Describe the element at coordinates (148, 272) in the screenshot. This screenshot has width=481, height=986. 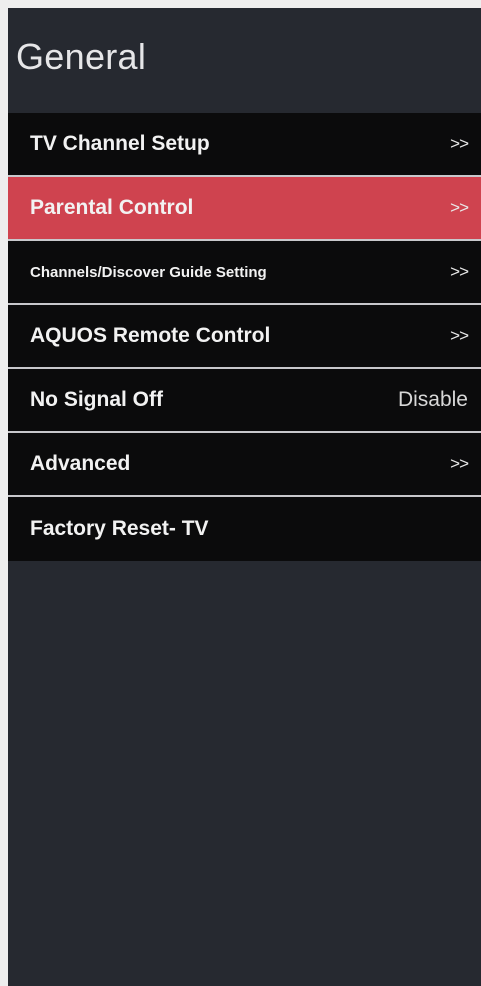
I see `menu-item-label: Channels/Discover Guide Setting` at that location.